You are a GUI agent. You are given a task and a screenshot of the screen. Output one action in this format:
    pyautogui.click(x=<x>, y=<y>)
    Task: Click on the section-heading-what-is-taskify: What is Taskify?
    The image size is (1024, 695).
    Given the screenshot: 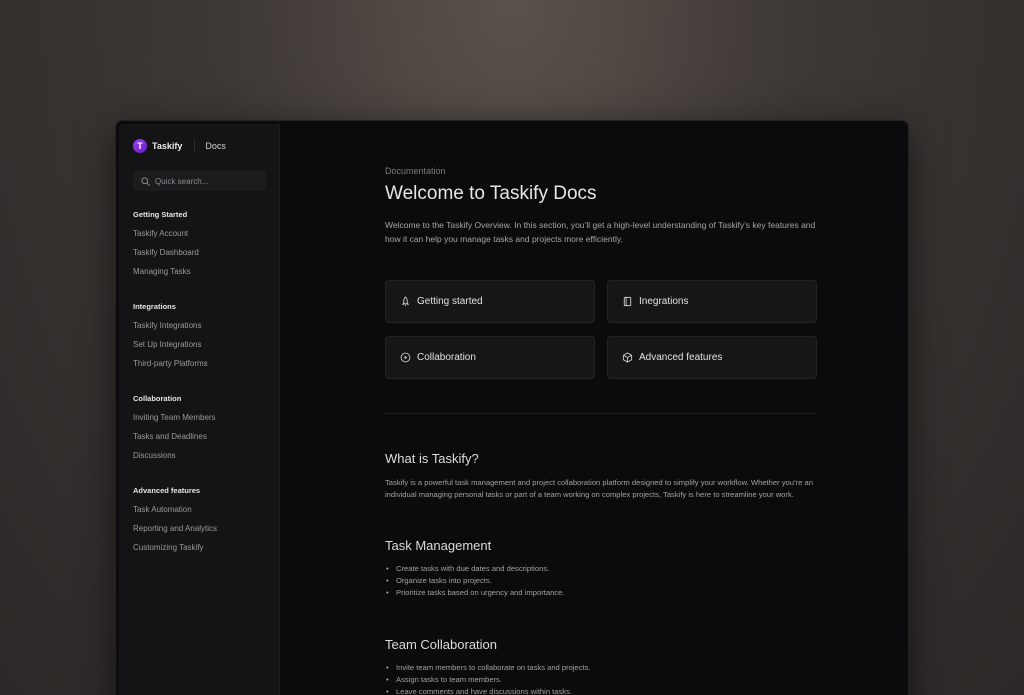 What is the action you would take?
    pyautogui.click(x=432, y=458)
    